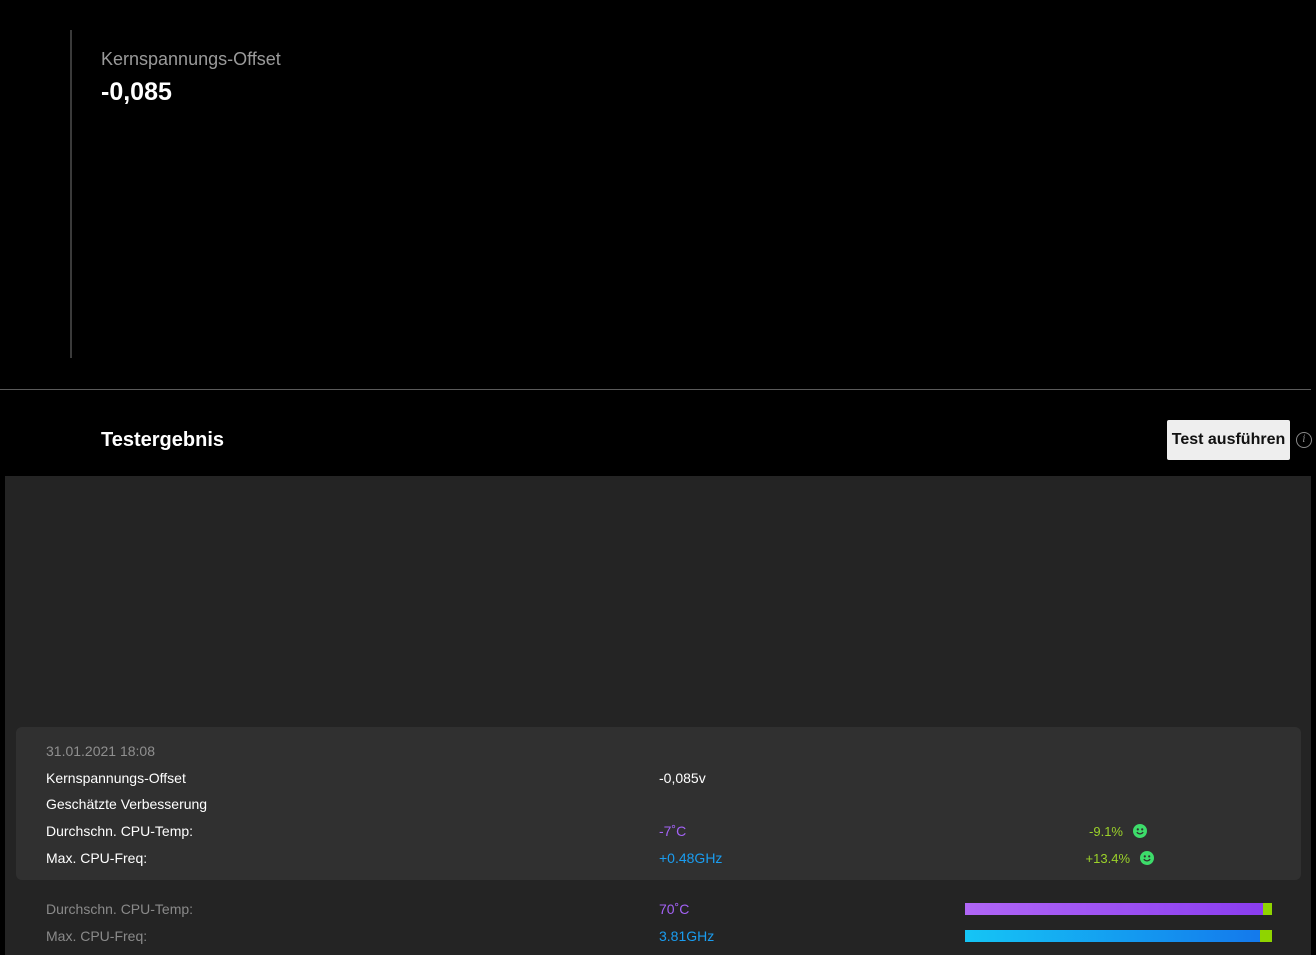  I want to click on offset-row-value: -0,085v, so click(682, 778).